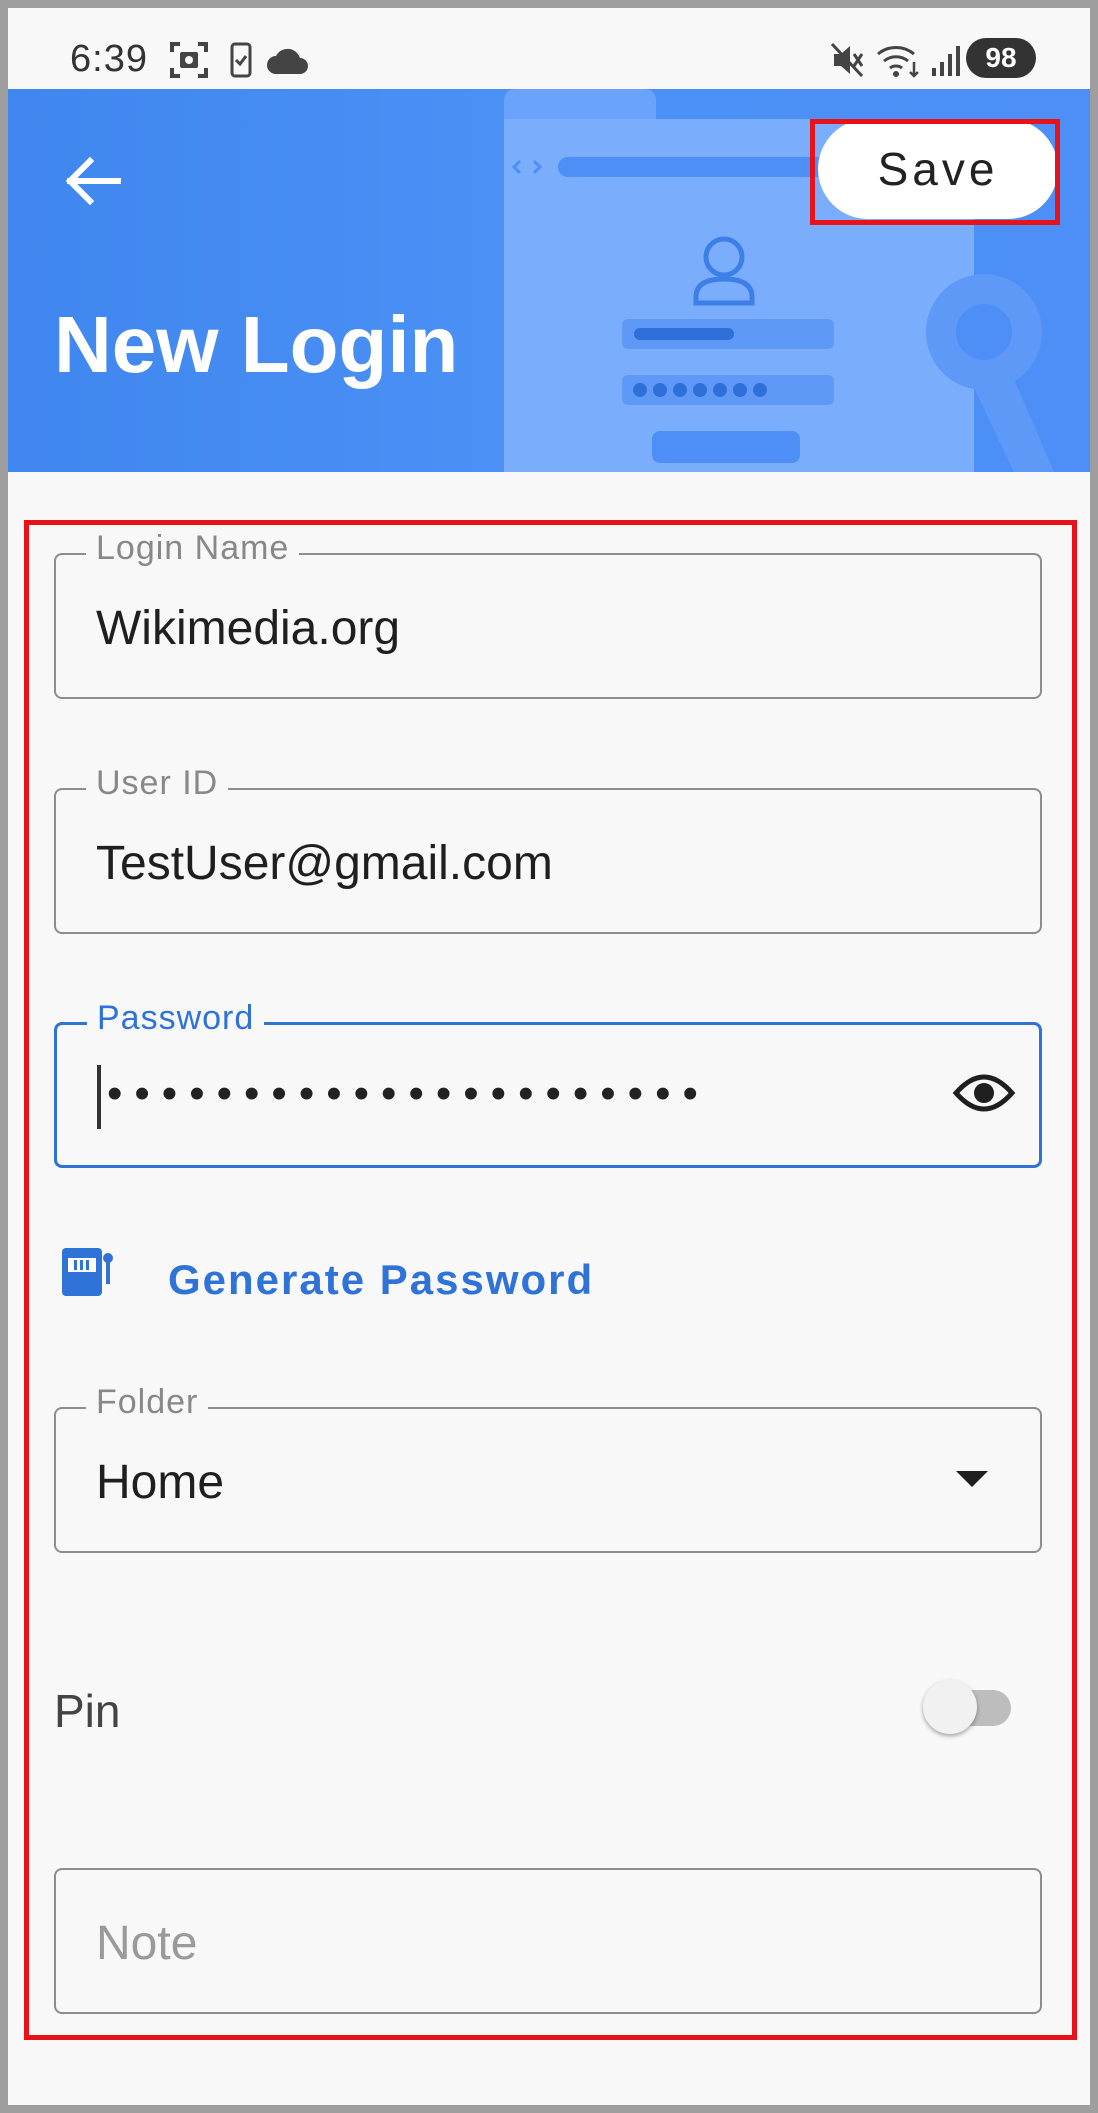  What do you see at coordinates (847, 60) in the screenshot?
I see `mute-icon` at bounding box center [847, 60].